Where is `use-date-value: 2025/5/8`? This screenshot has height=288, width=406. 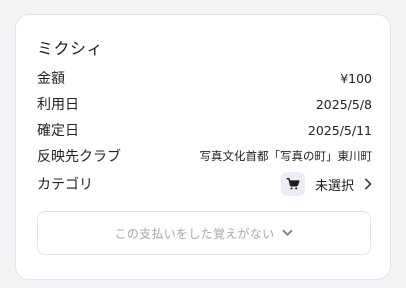 use-date-value: 2025/5/8 is located at coordinates (343, 104).